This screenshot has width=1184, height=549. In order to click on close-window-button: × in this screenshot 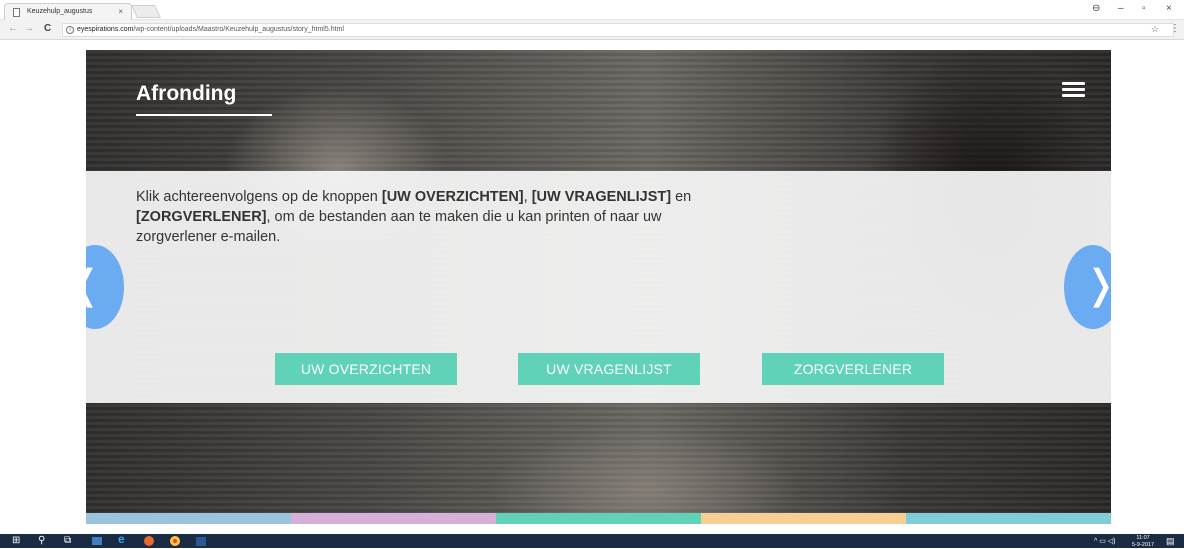, I will do `click(1169, 8)`.